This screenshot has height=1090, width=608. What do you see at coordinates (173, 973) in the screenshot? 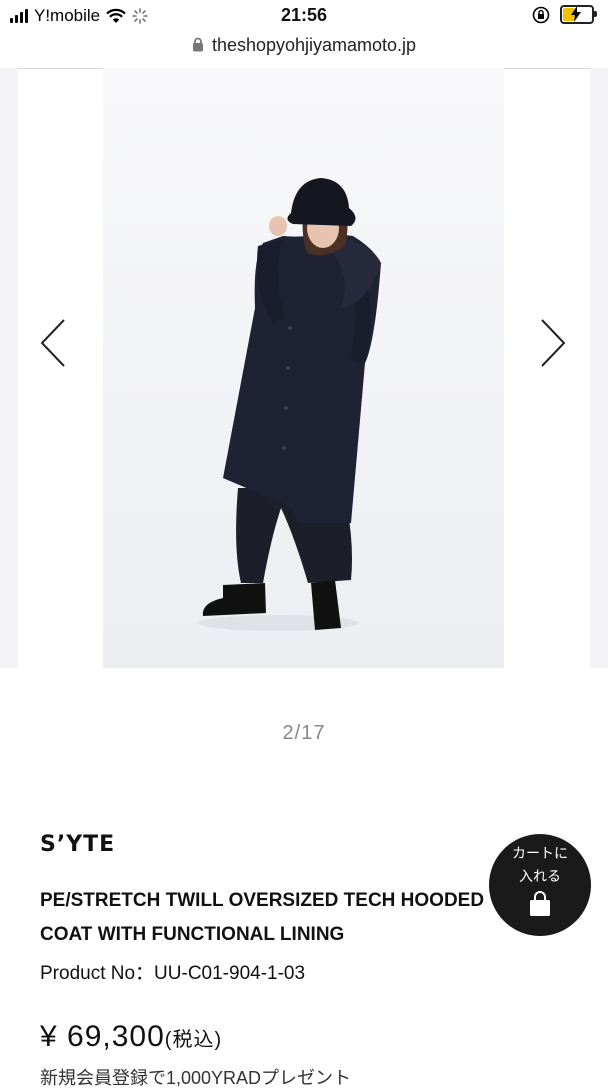
I see `product-number: Product No：UU-C01-904-1-03` at bounding box center [173, 973].